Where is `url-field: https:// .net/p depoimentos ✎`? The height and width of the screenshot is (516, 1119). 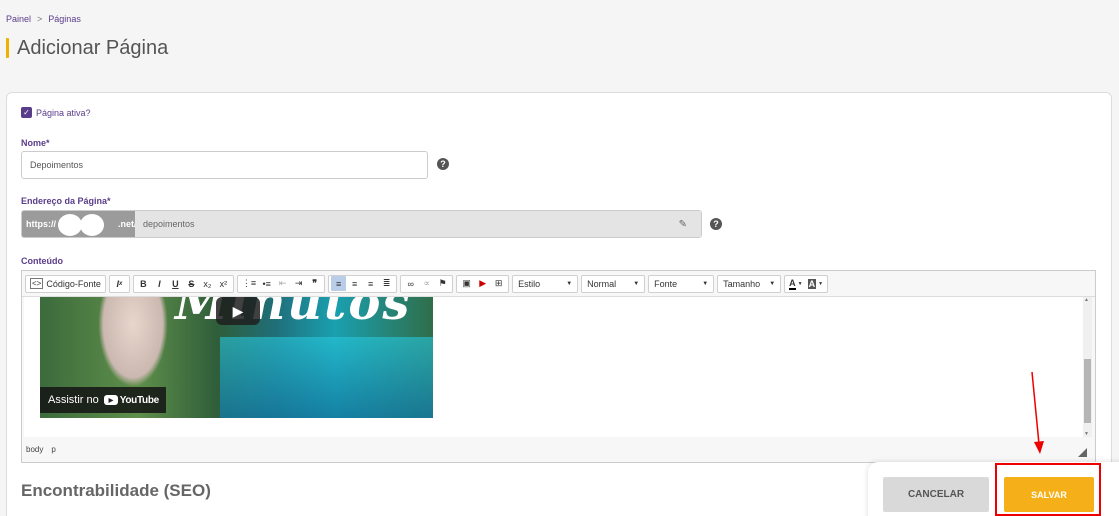
url-field: https:// .net/p depoimentos ✎ is located at coordinates (361, 224).